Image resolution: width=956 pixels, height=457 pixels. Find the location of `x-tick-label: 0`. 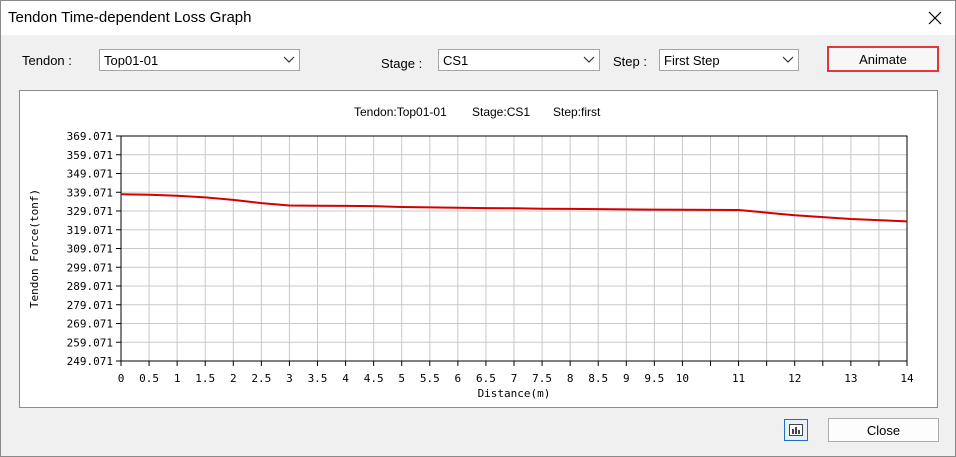

x-tick-label: 0 is located at coordinates (121, 378).